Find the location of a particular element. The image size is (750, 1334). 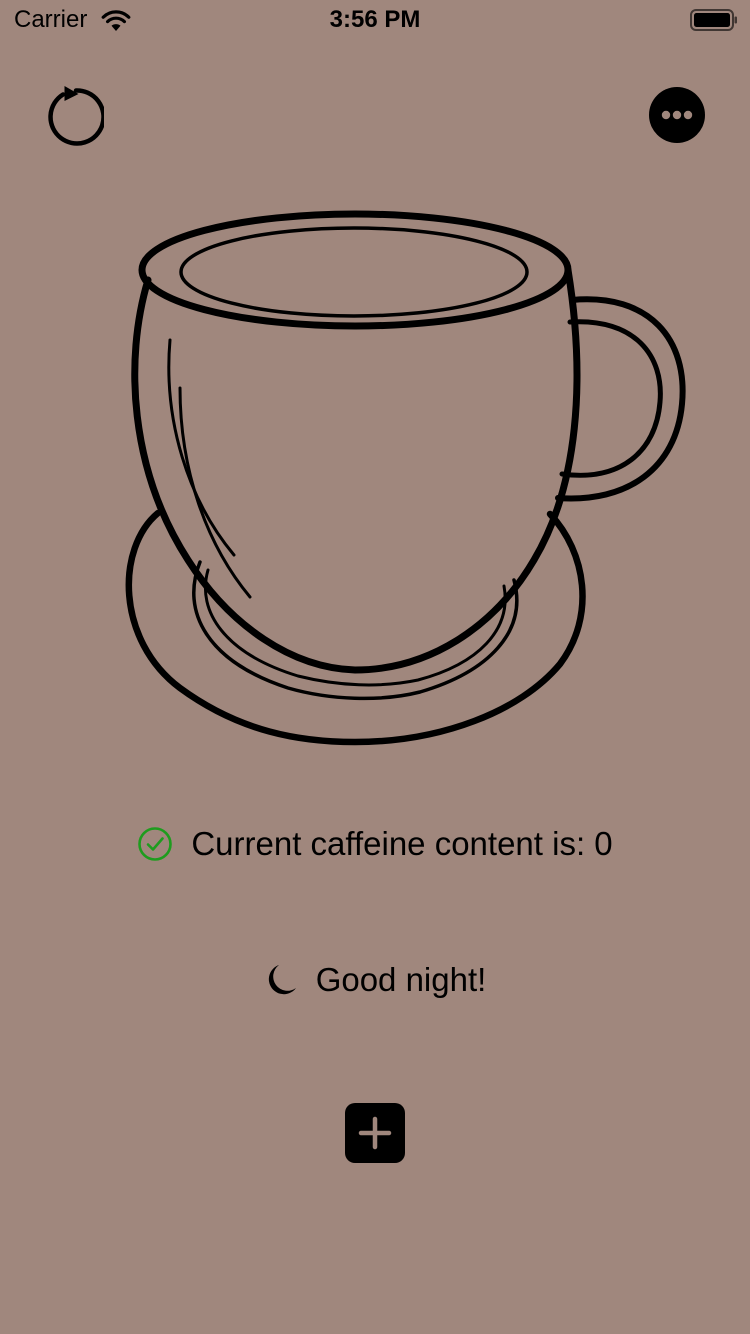

refresh-icon is located at coordinates (77, 116).